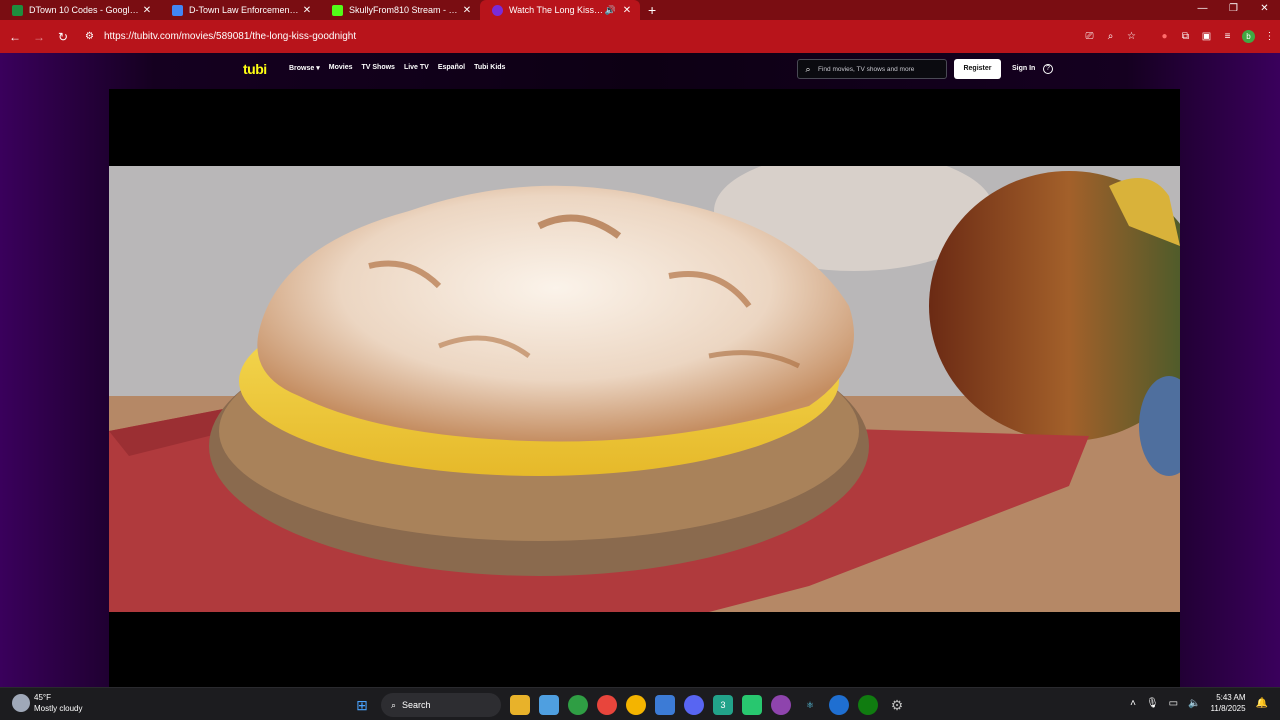 The width and height of the screenshot is (1280, 720). Describe the element at coordinates (1269, 36) in the screenshot. I see `menu-icon: ⋮` at that location.